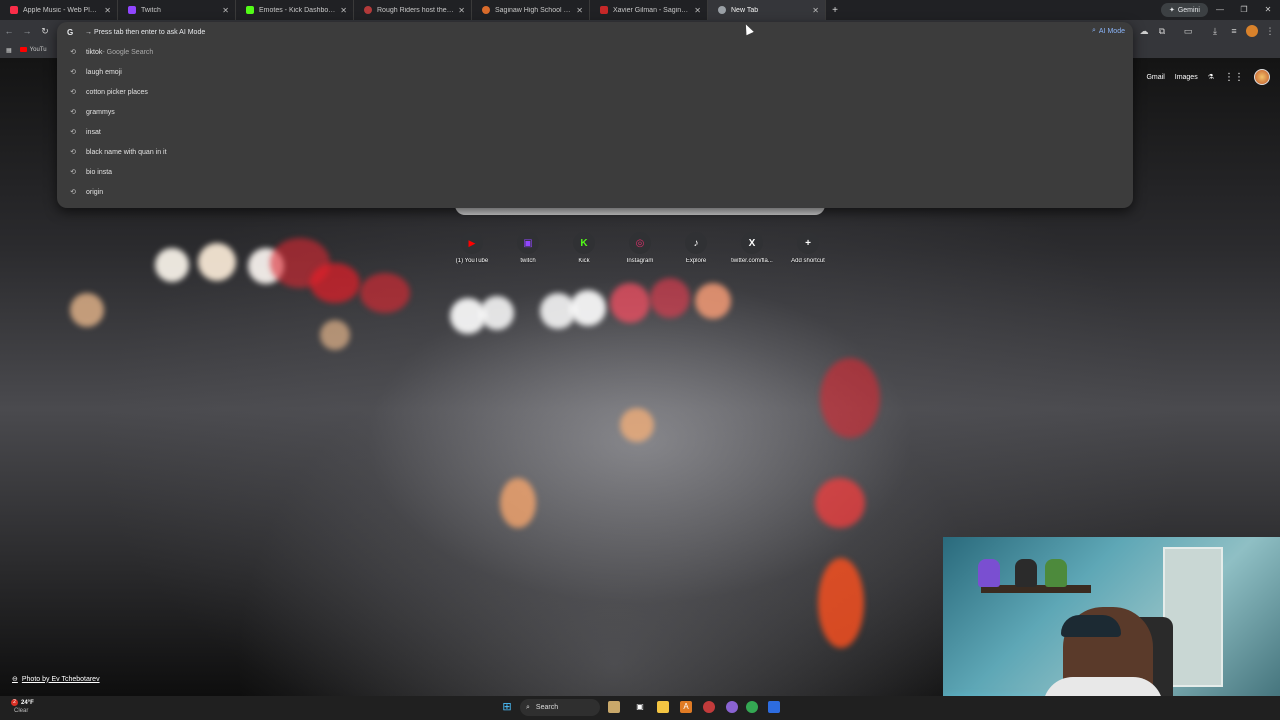  I want to click on tab-search-icon: ≡, so click(1234, 31).